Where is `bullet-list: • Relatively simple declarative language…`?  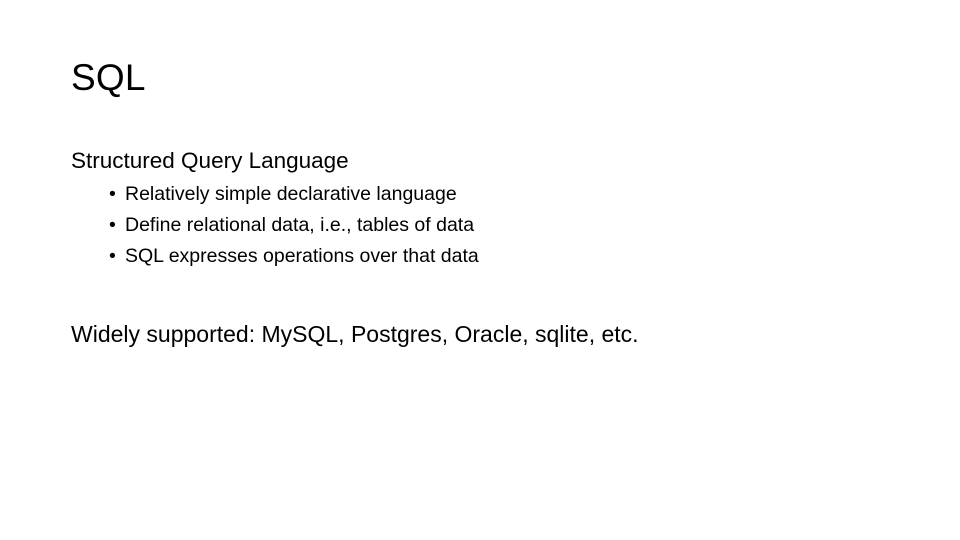
bullet-list: • Relatively simple declarative language… is located at coordinates (481, 225).